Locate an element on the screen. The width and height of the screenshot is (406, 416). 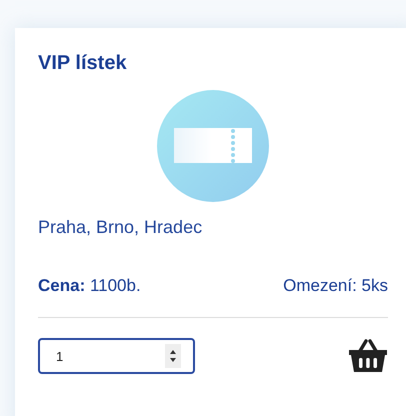
price-text: Cena: 1100b. is located at coordinates (89, 286).